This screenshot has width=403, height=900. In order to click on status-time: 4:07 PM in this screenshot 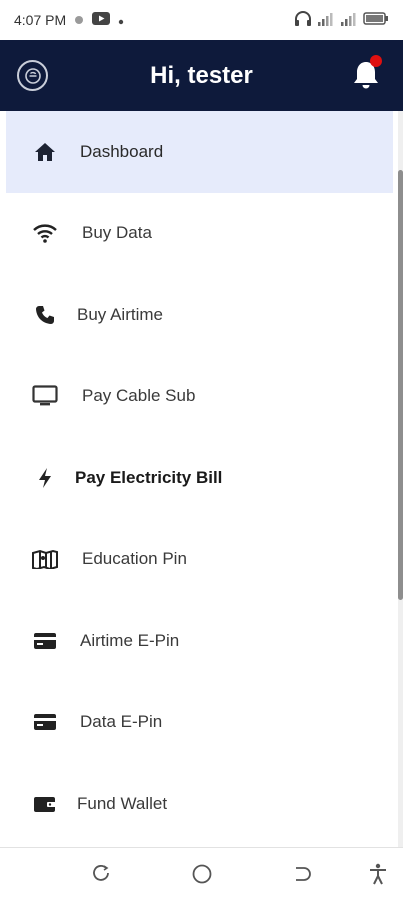, I will do `click(40, 20)`.